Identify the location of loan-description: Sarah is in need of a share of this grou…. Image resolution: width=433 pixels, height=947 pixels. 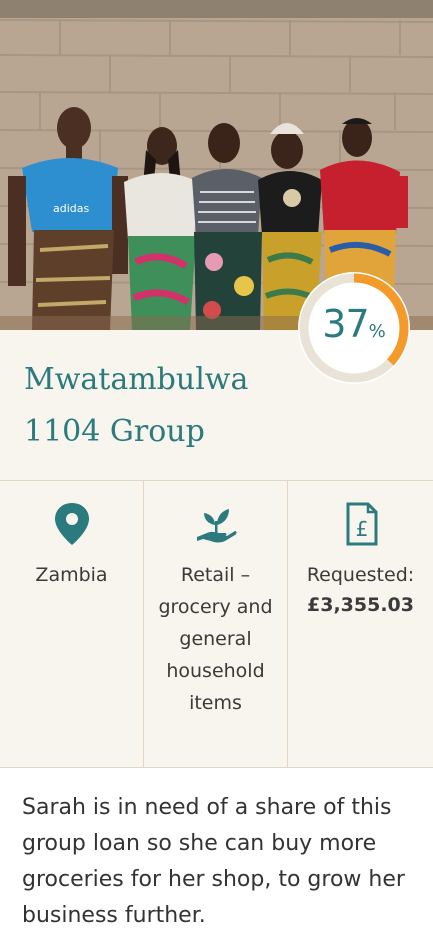
(213, 861).